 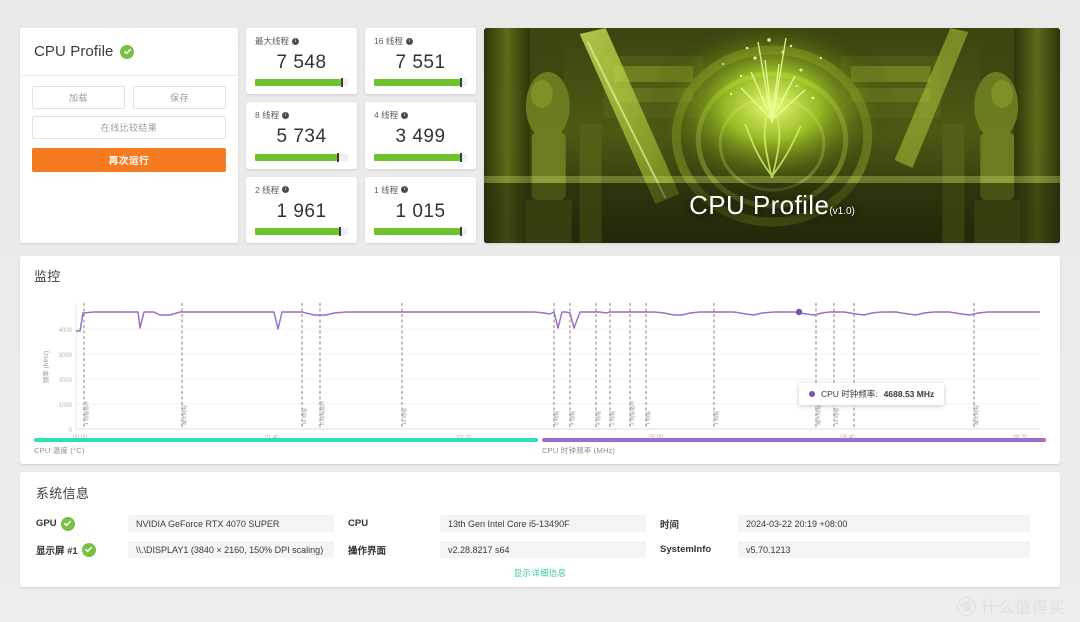 I want to click on svg-text: 4000, so click(x=66, y=331).